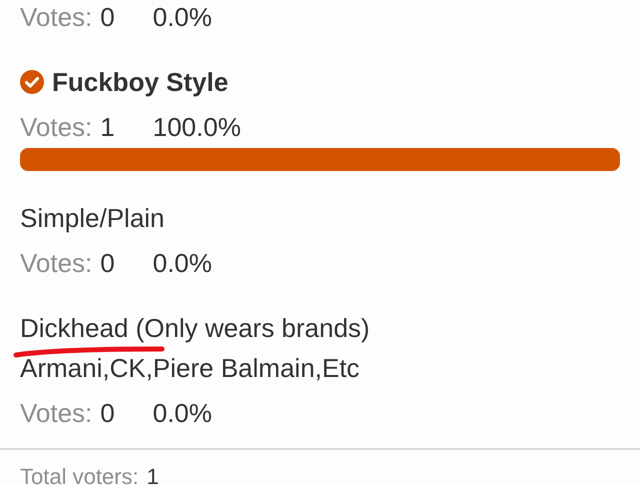  What do you see at coordinates (195, 328) in the screenshot?
I see `option-label: Dickhead (Only wears brands)` at bounding box center [195, 328].